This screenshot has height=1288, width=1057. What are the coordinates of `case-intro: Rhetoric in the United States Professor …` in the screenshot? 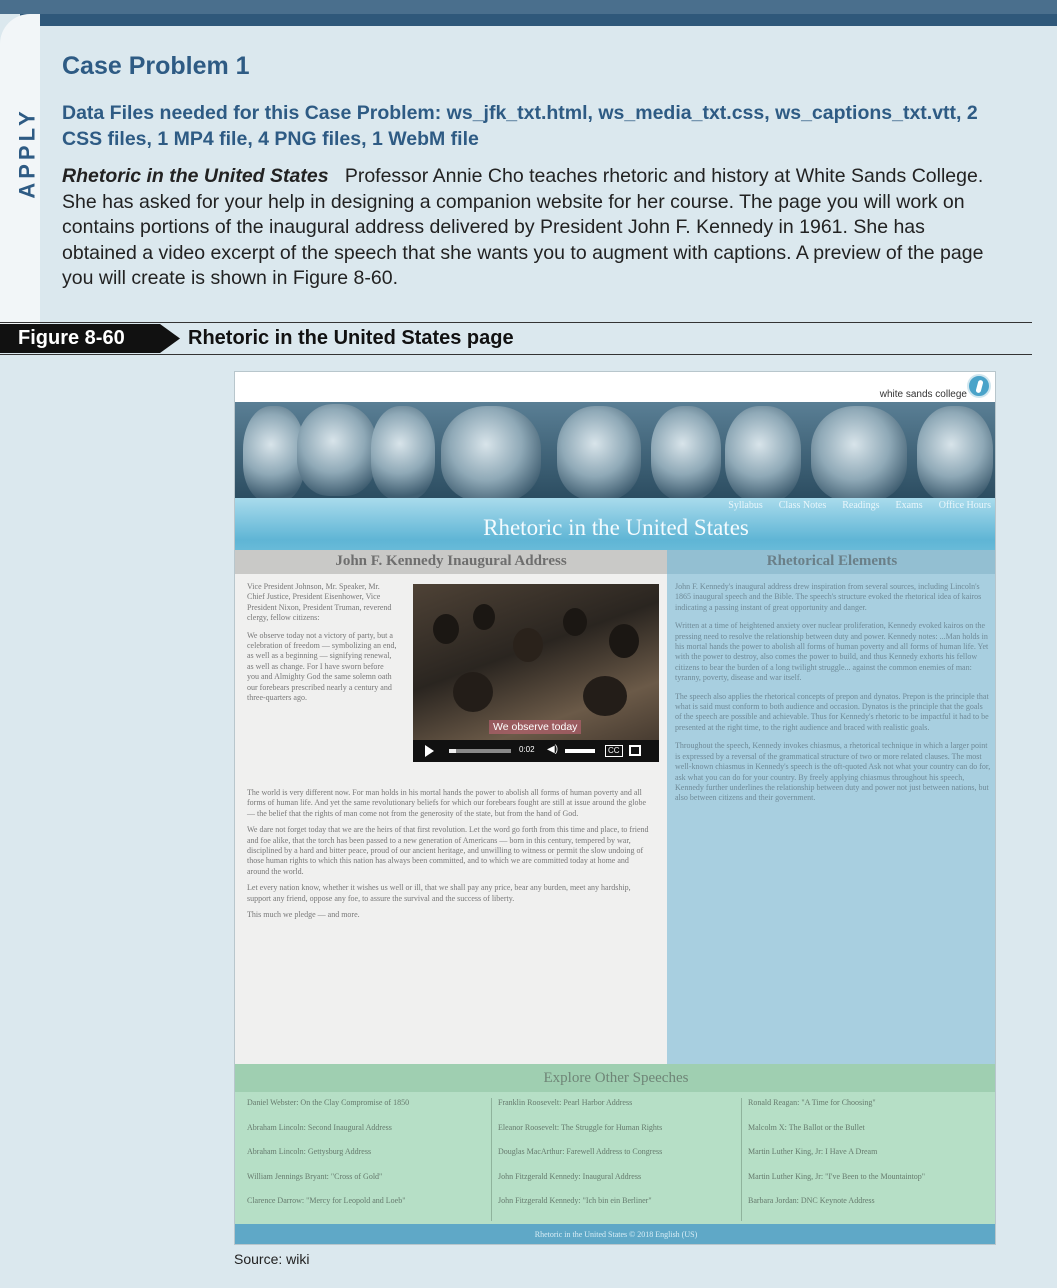 It's located at (532, 228).